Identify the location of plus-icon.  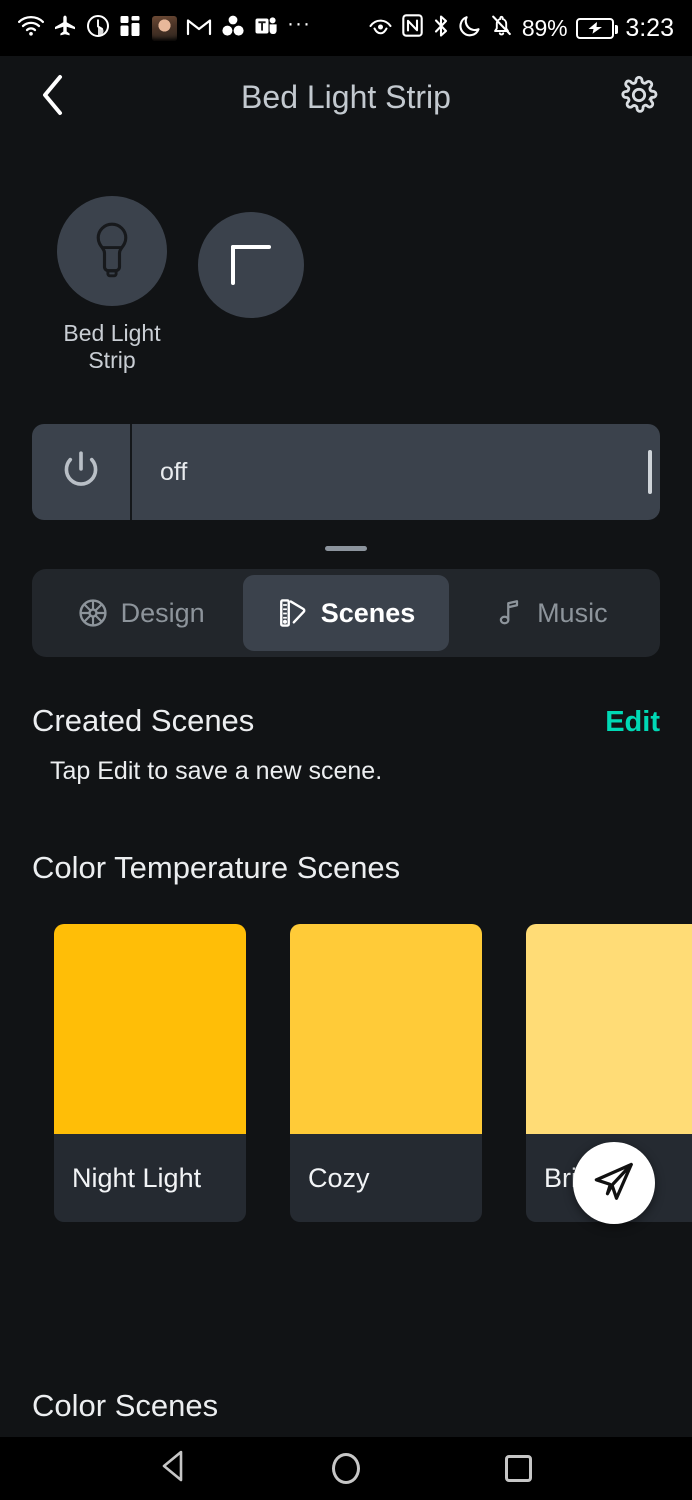
(251, 265).